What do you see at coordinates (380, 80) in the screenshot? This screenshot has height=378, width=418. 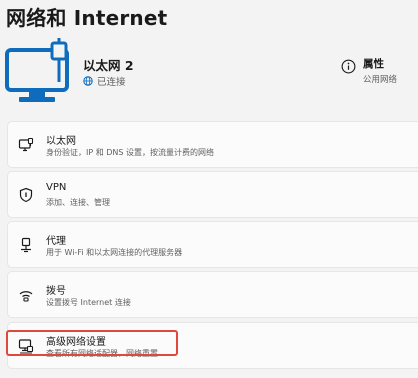 I see `network-profile: 公用网络` at bounding box center [380, 80].